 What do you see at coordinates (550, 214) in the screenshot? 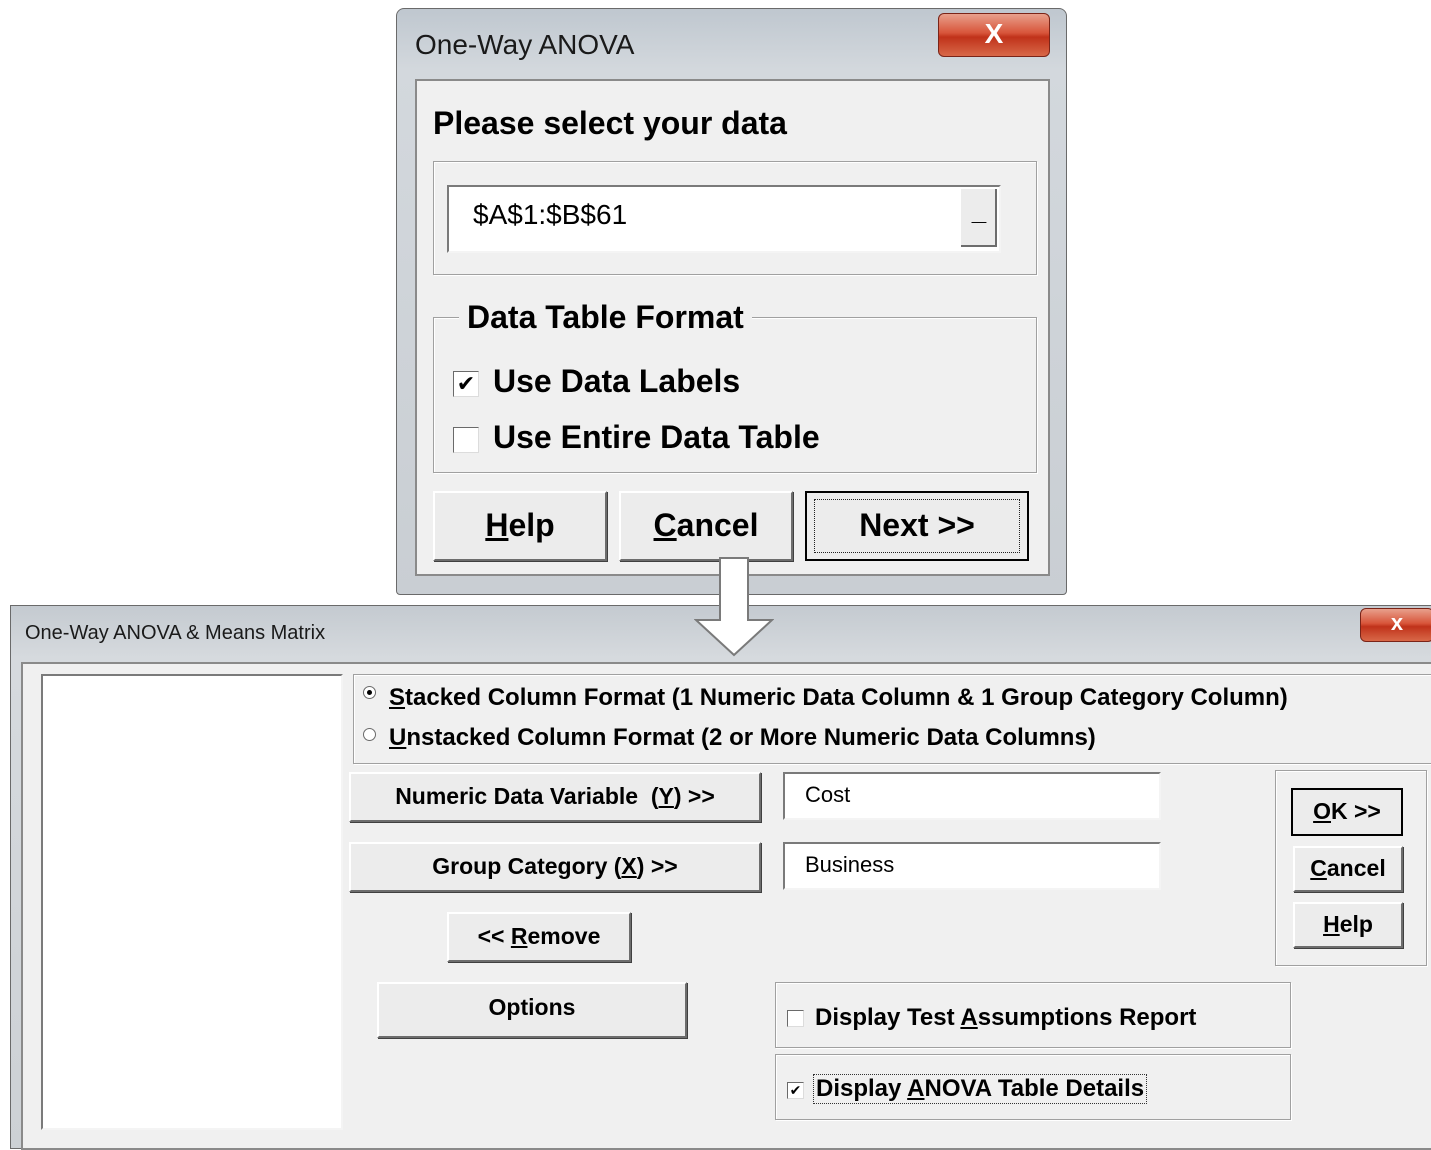
I see `range-value: $A$1:$B$61` at bounding box center [550, 214].